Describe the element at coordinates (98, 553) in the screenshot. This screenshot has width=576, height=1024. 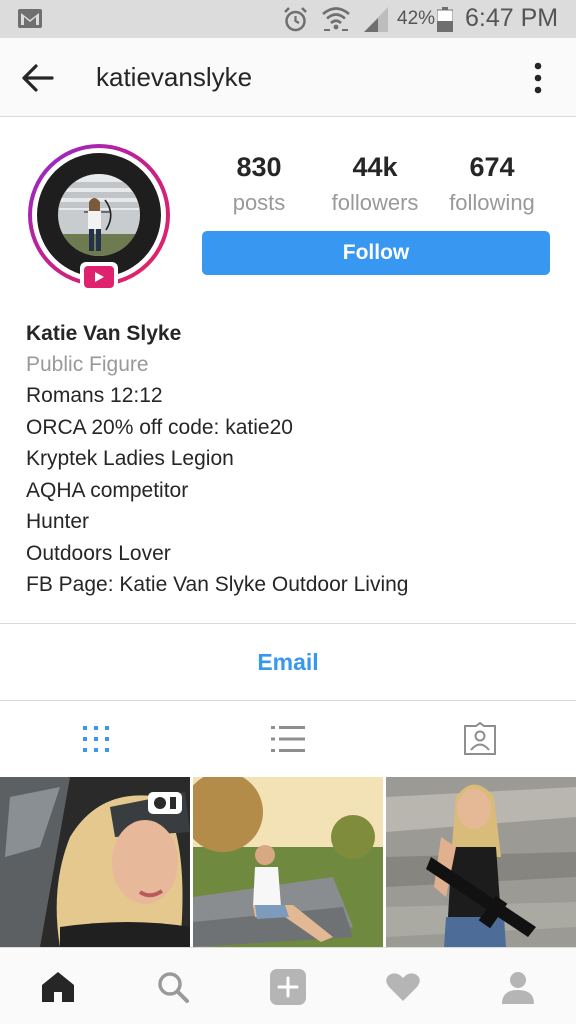
I see `bio-line: Outdoors Lover` at that location.